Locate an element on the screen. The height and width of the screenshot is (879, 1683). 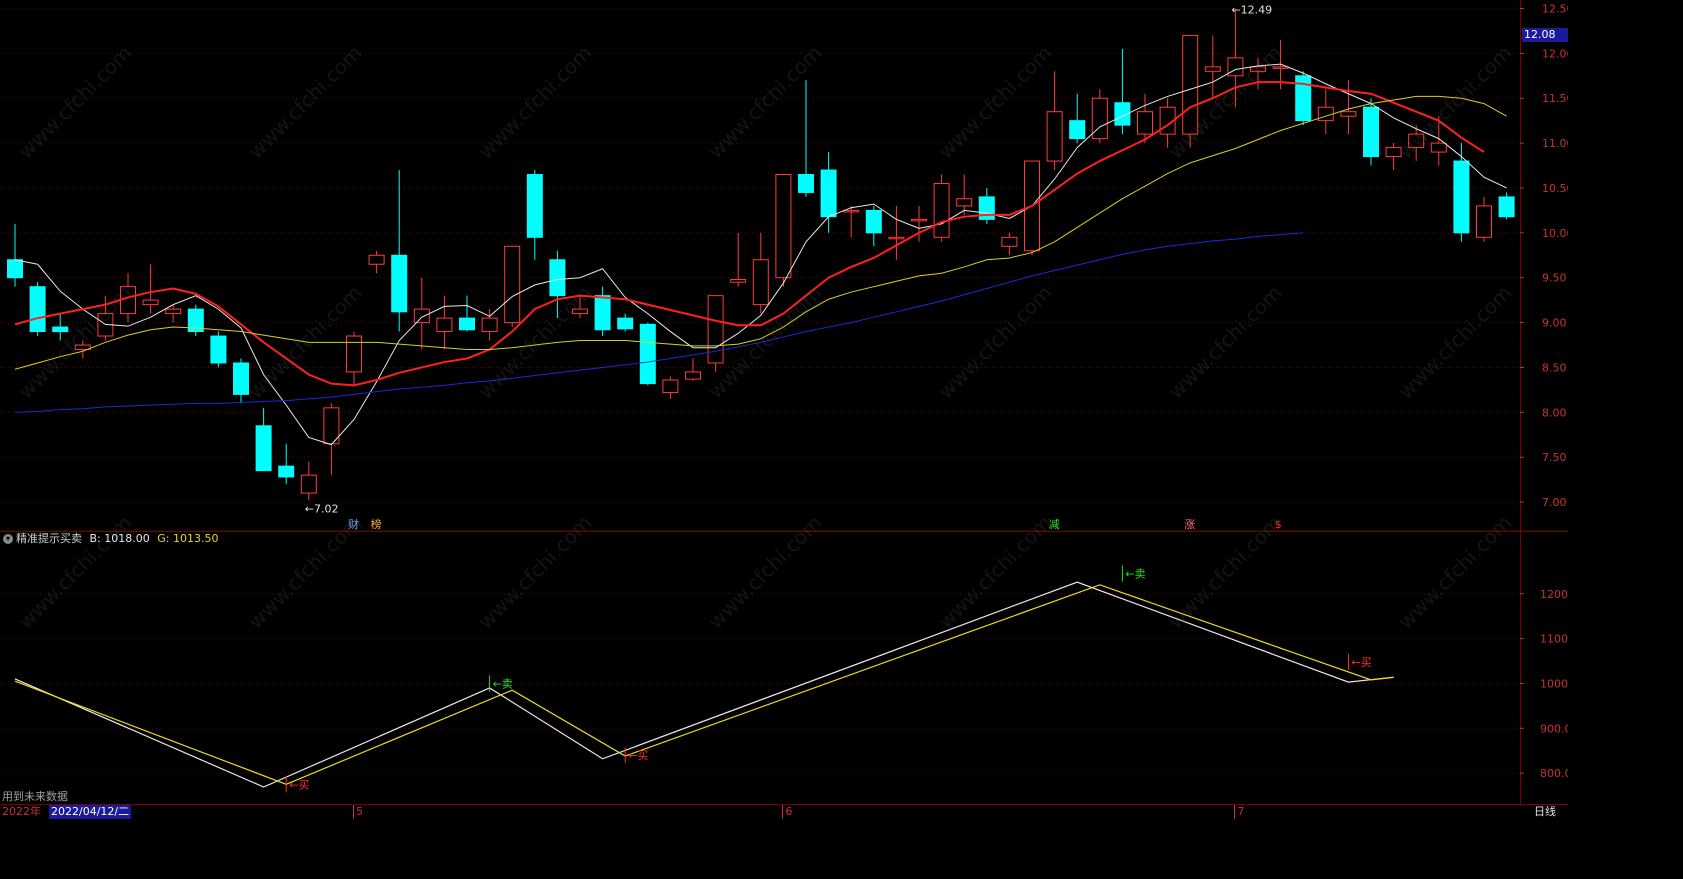
indicator-tick-label: 1200 is located at coordinates (1554, 594).